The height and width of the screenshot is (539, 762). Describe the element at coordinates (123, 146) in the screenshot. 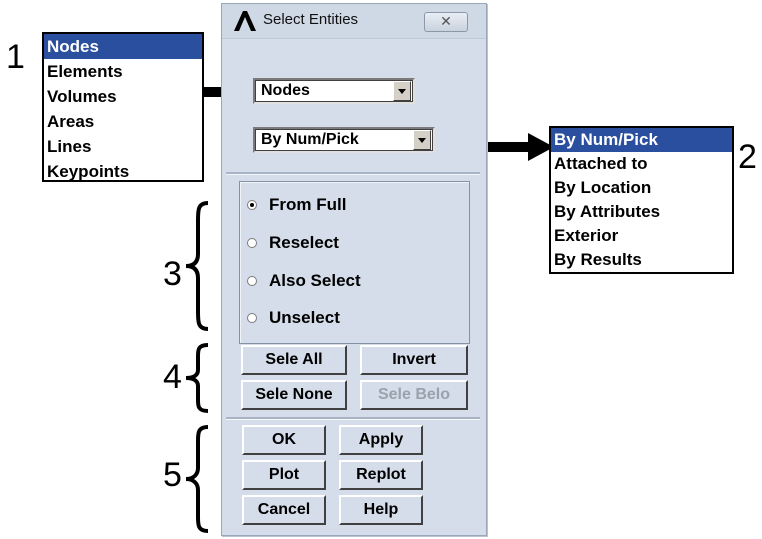

I see `list-item: Lines` at that location.